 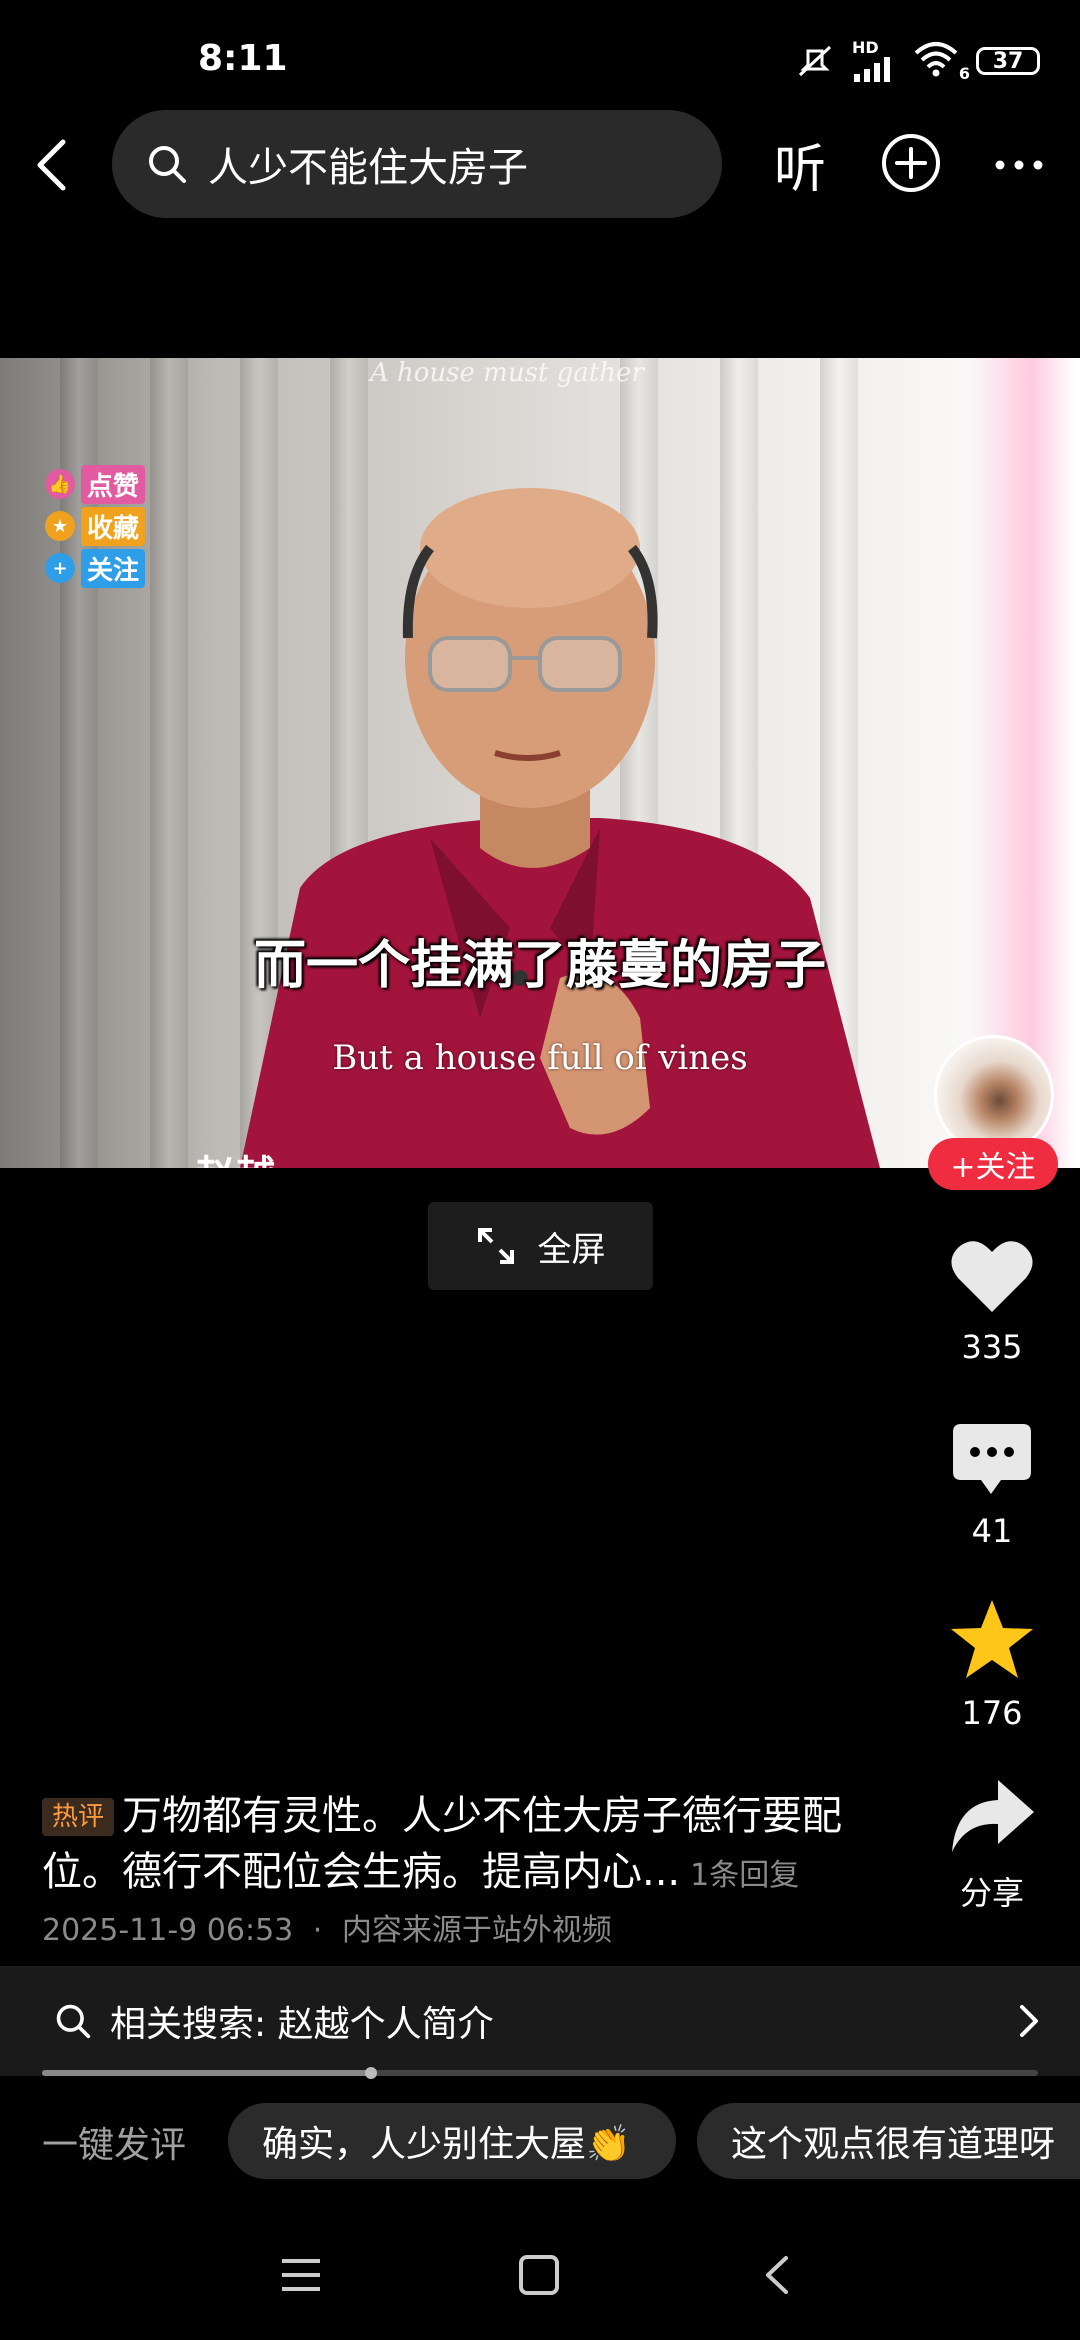 I want to click on expand-icon, so click(x=495, y=1246).